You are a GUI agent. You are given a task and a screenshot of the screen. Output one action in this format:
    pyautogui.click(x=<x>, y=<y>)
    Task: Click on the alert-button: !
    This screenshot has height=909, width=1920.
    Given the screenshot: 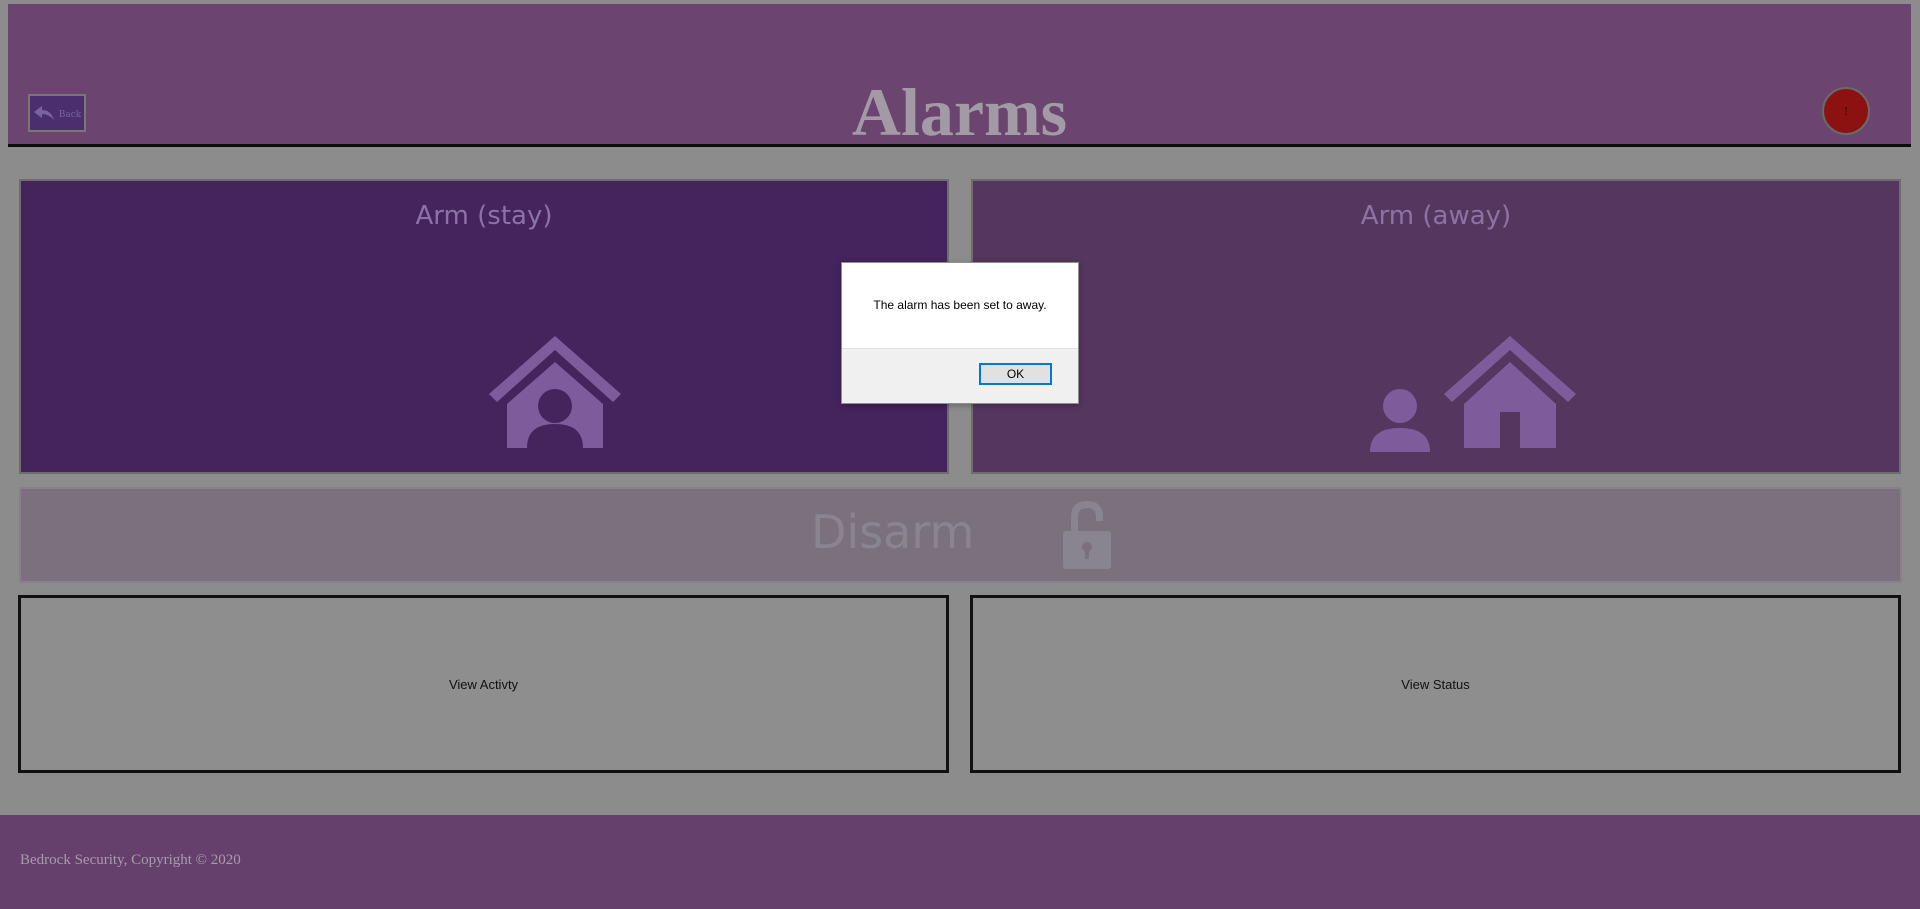 What is the action you would take?
    pyautogui.click(x=1846, y=111)
    